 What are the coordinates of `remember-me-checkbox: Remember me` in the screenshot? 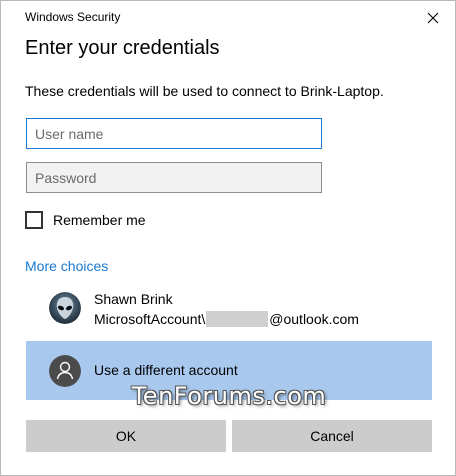 It's located at (85, 220).